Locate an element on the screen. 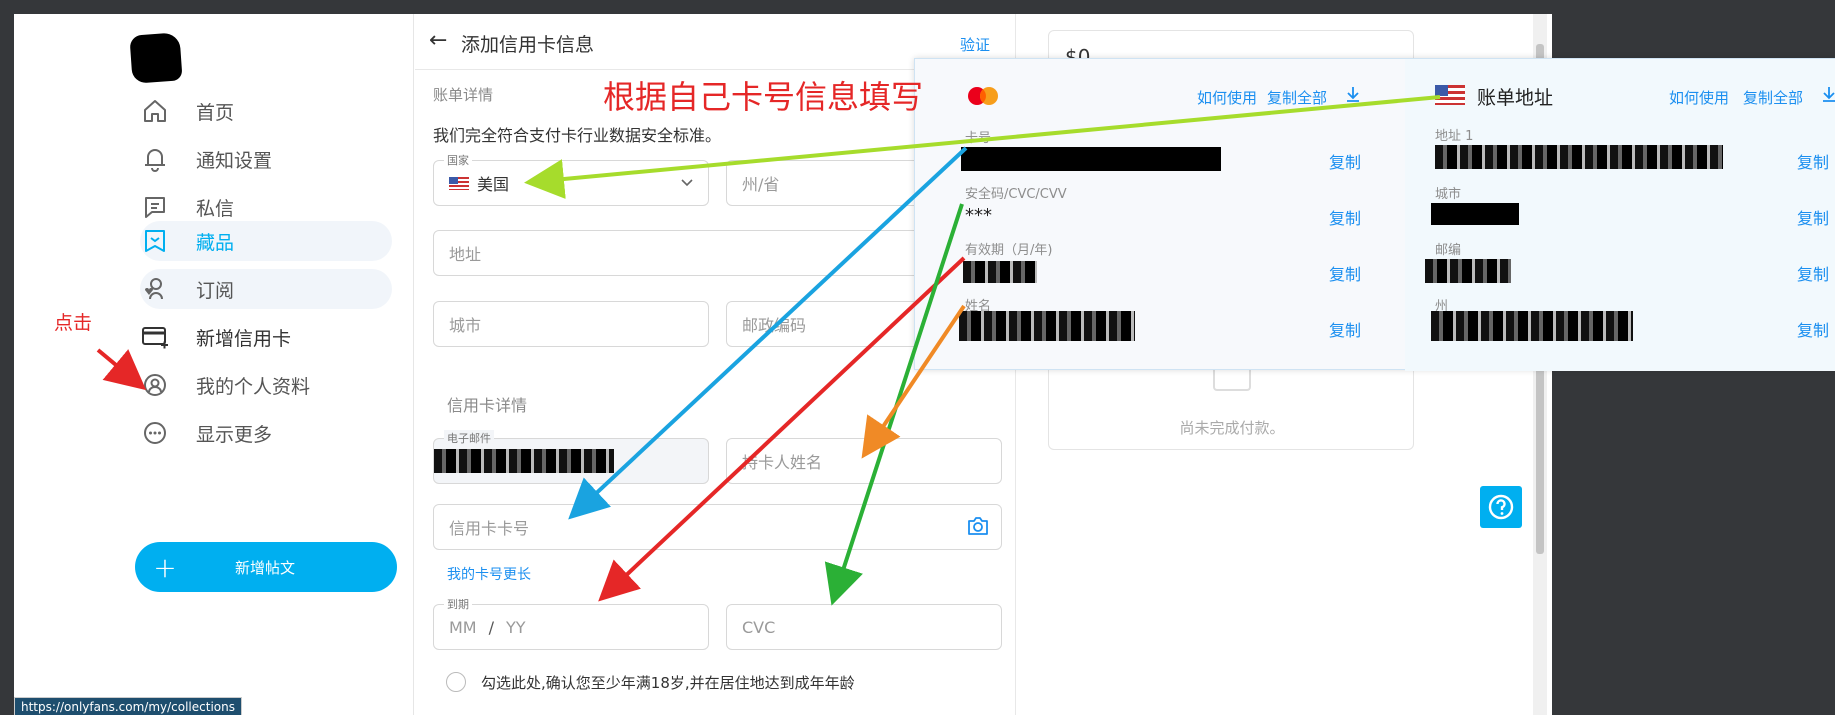 The image size is (1835, 715). sidebar-item-more: 显示更多 is located at coordinates (206, 433).